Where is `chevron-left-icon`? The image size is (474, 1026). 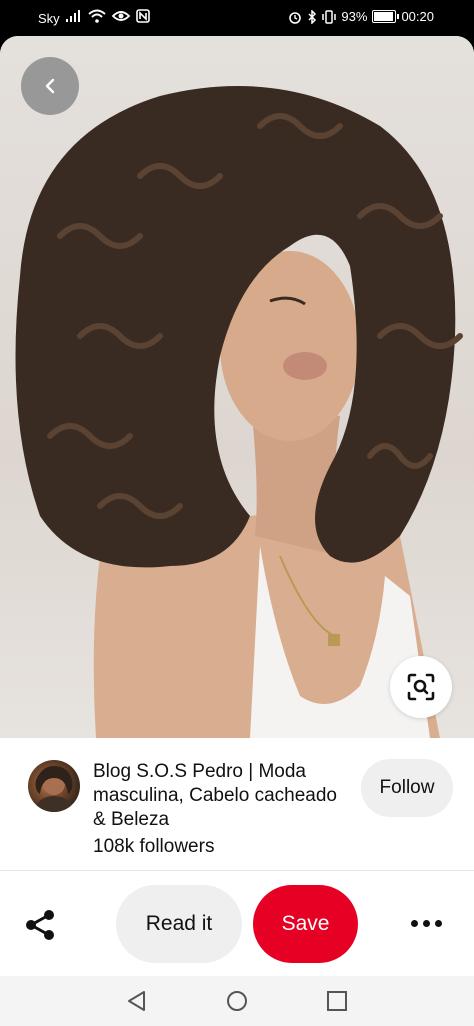 chevron-left-icon is located at coordinates (50, 86).